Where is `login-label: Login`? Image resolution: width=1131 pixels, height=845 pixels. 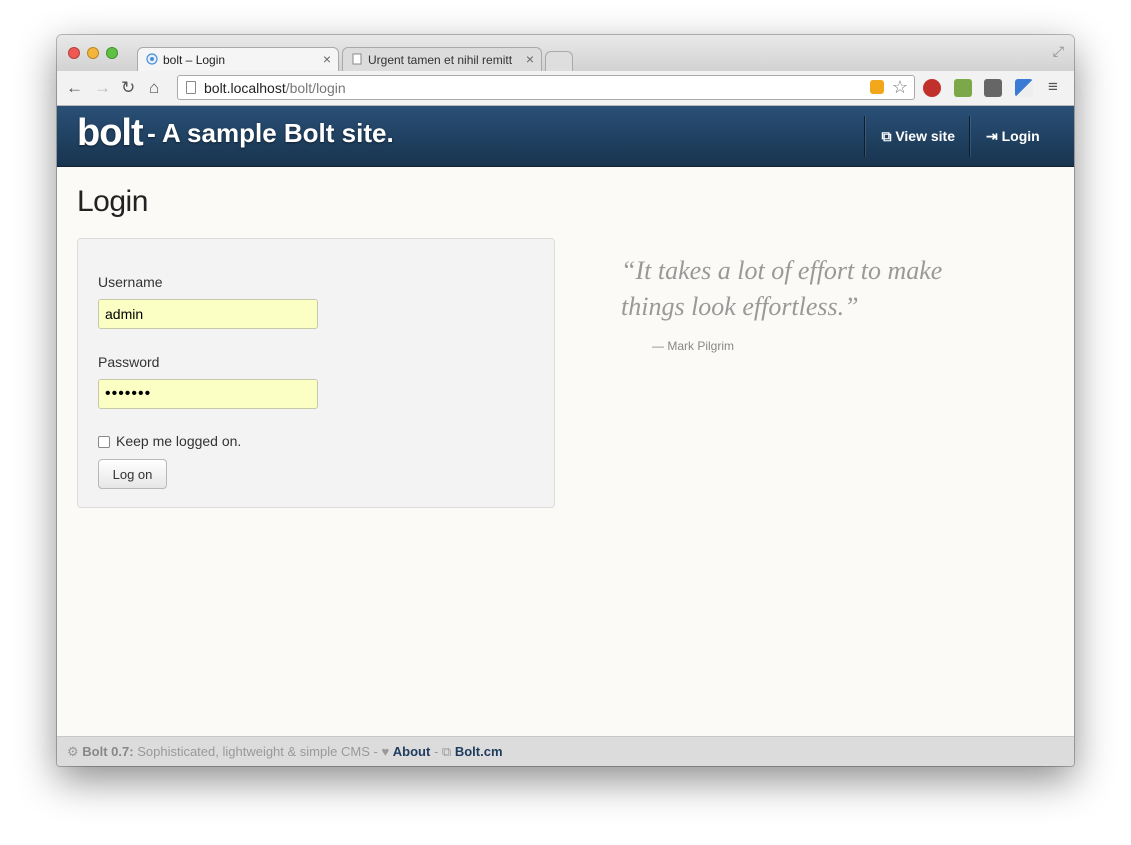
login-label: Login is located at coordinates (1020, 136).